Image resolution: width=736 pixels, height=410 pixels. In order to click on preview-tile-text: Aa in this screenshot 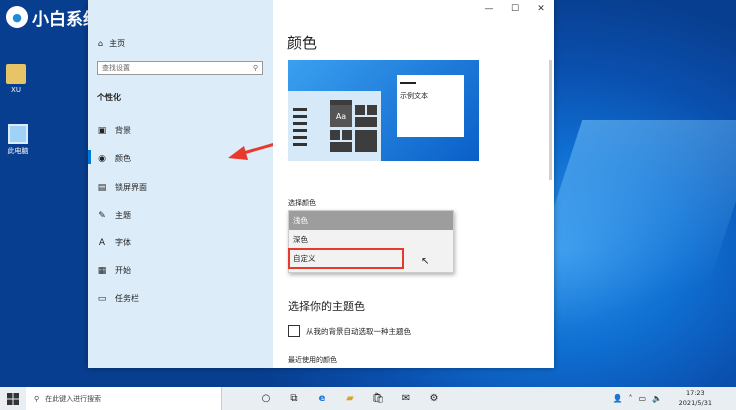, I will do `click(341, 116)`.